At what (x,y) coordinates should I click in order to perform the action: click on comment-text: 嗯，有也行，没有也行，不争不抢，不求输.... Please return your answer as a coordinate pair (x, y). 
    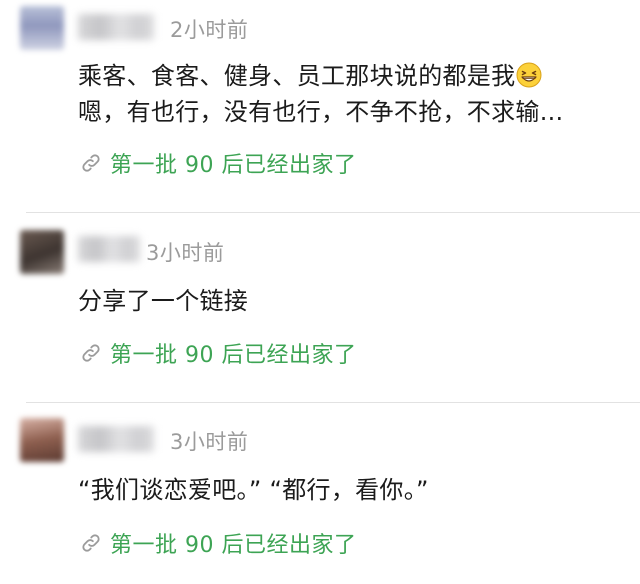
    Looking at the image, I should click on (321, 112).